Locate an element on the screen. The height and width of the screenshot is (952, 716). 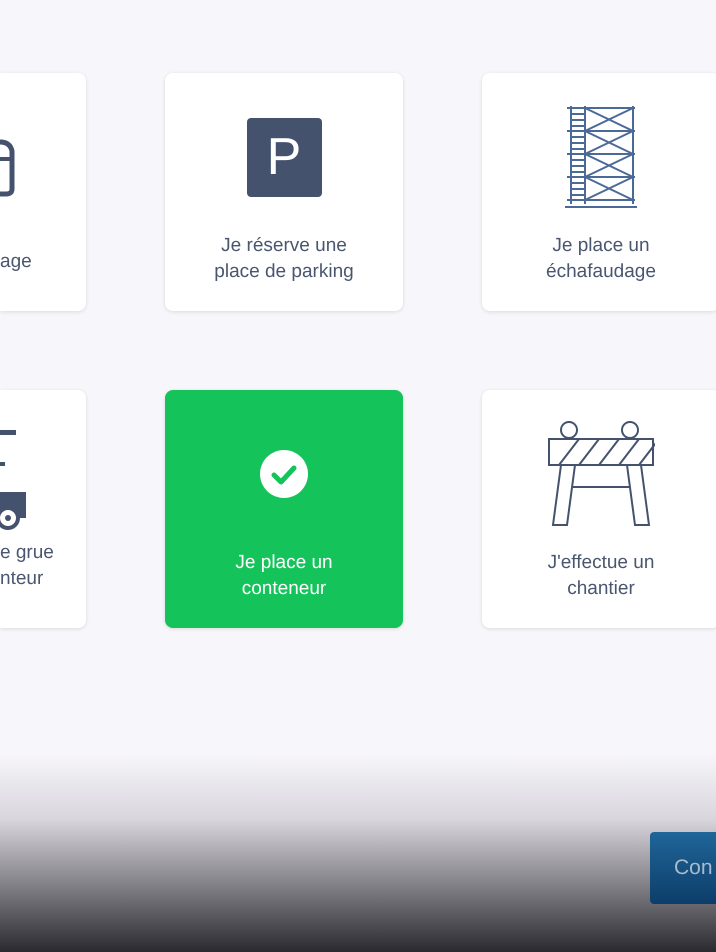
option-card: J'effectue un chantier is located at coordinates (599, 509).